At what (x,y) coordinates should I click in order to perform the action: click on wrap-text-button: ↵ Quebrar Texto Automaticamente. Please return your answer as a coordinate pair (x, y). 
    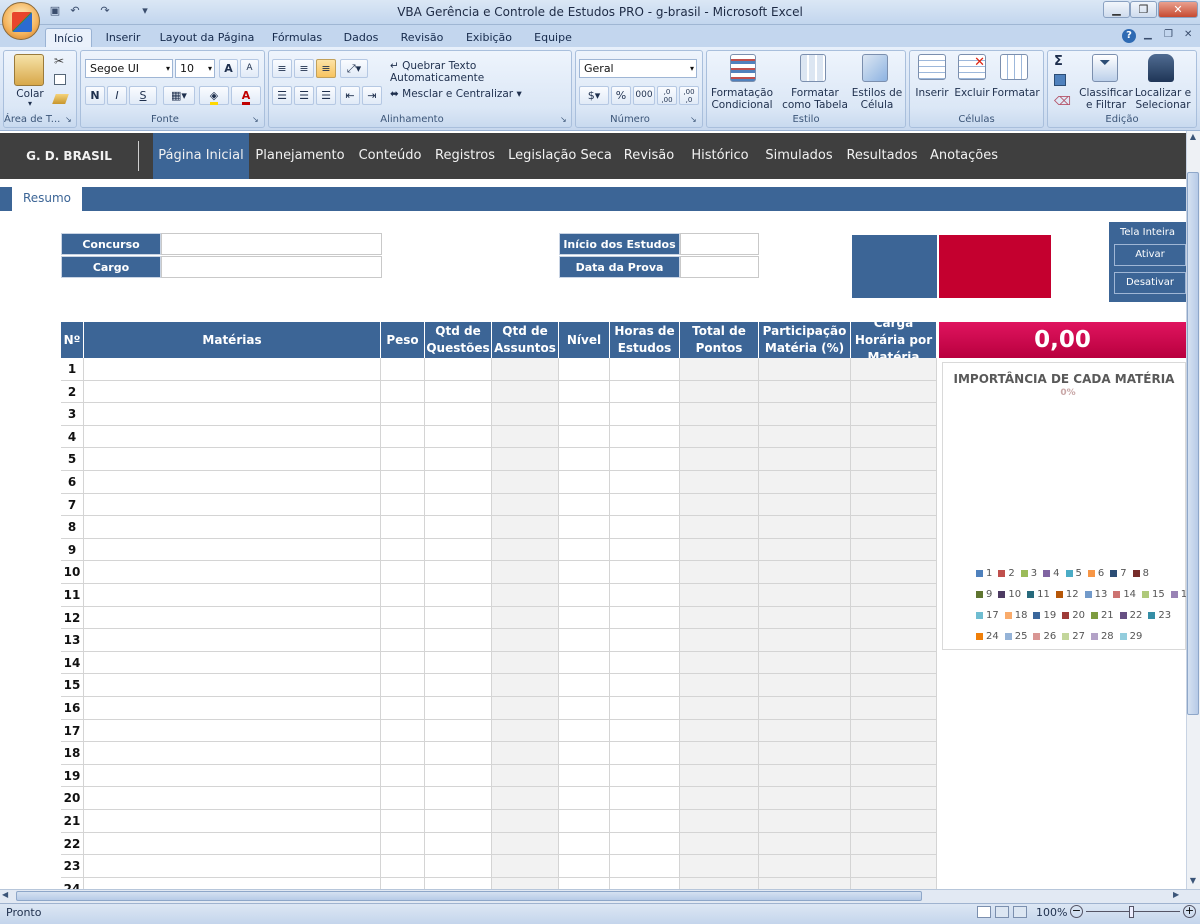
    Looking at the image, I should click on (480, 72).